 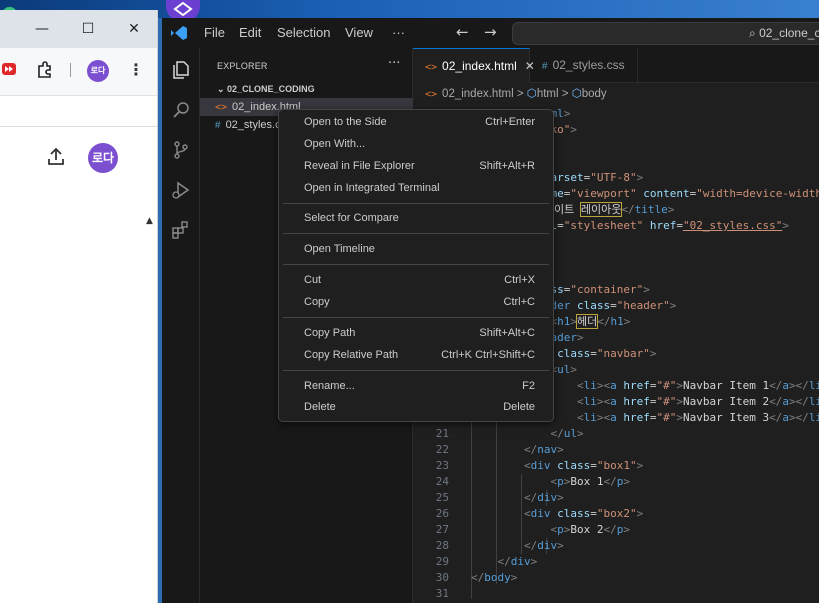 What do you see at coordinates (532, 529) in the screenshot?
I see `code-line: 27 <p>Box 2</p>` at bounding box center [532, 529].